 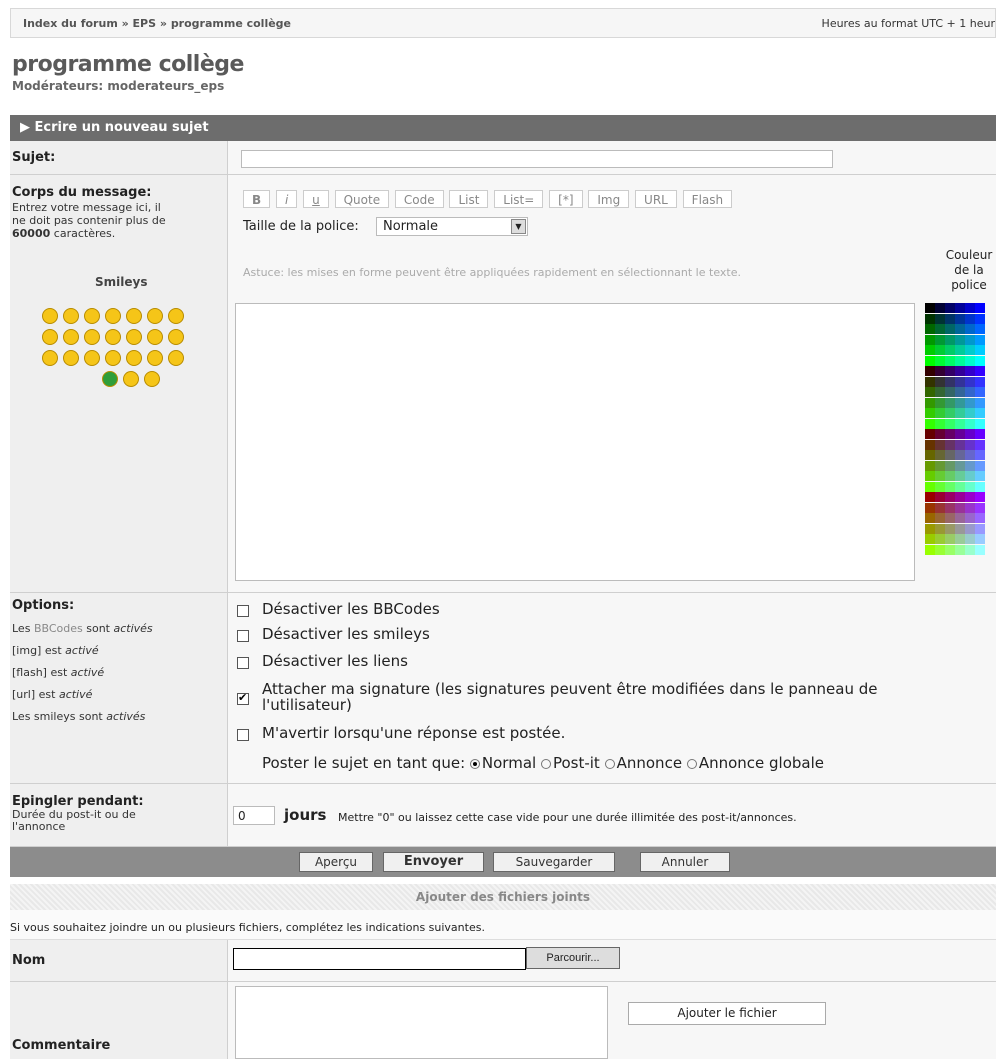 What do you see at coordinates (519, 199) in the screenshot?
I see `list-numbered-button: List=` at bounding box center [519, 199].